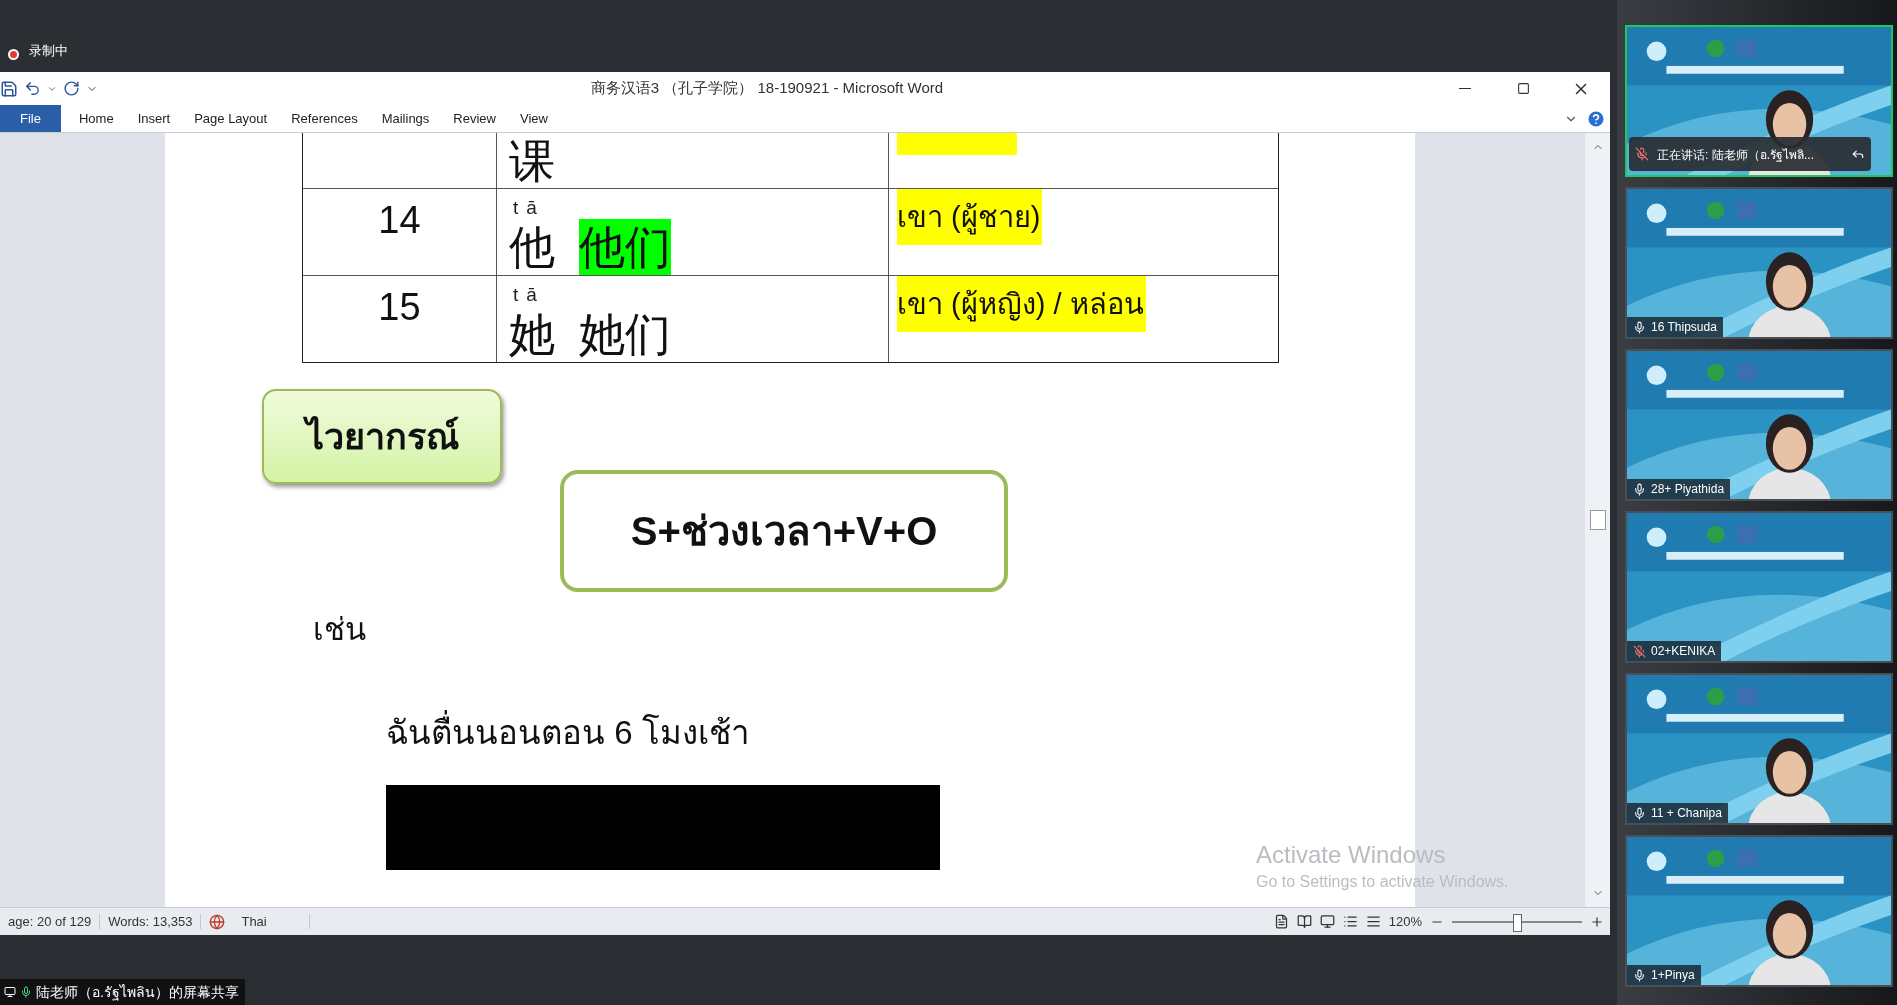 The image size is (1897, 1005). I want to click on reply-icon, so click(1858, 154).